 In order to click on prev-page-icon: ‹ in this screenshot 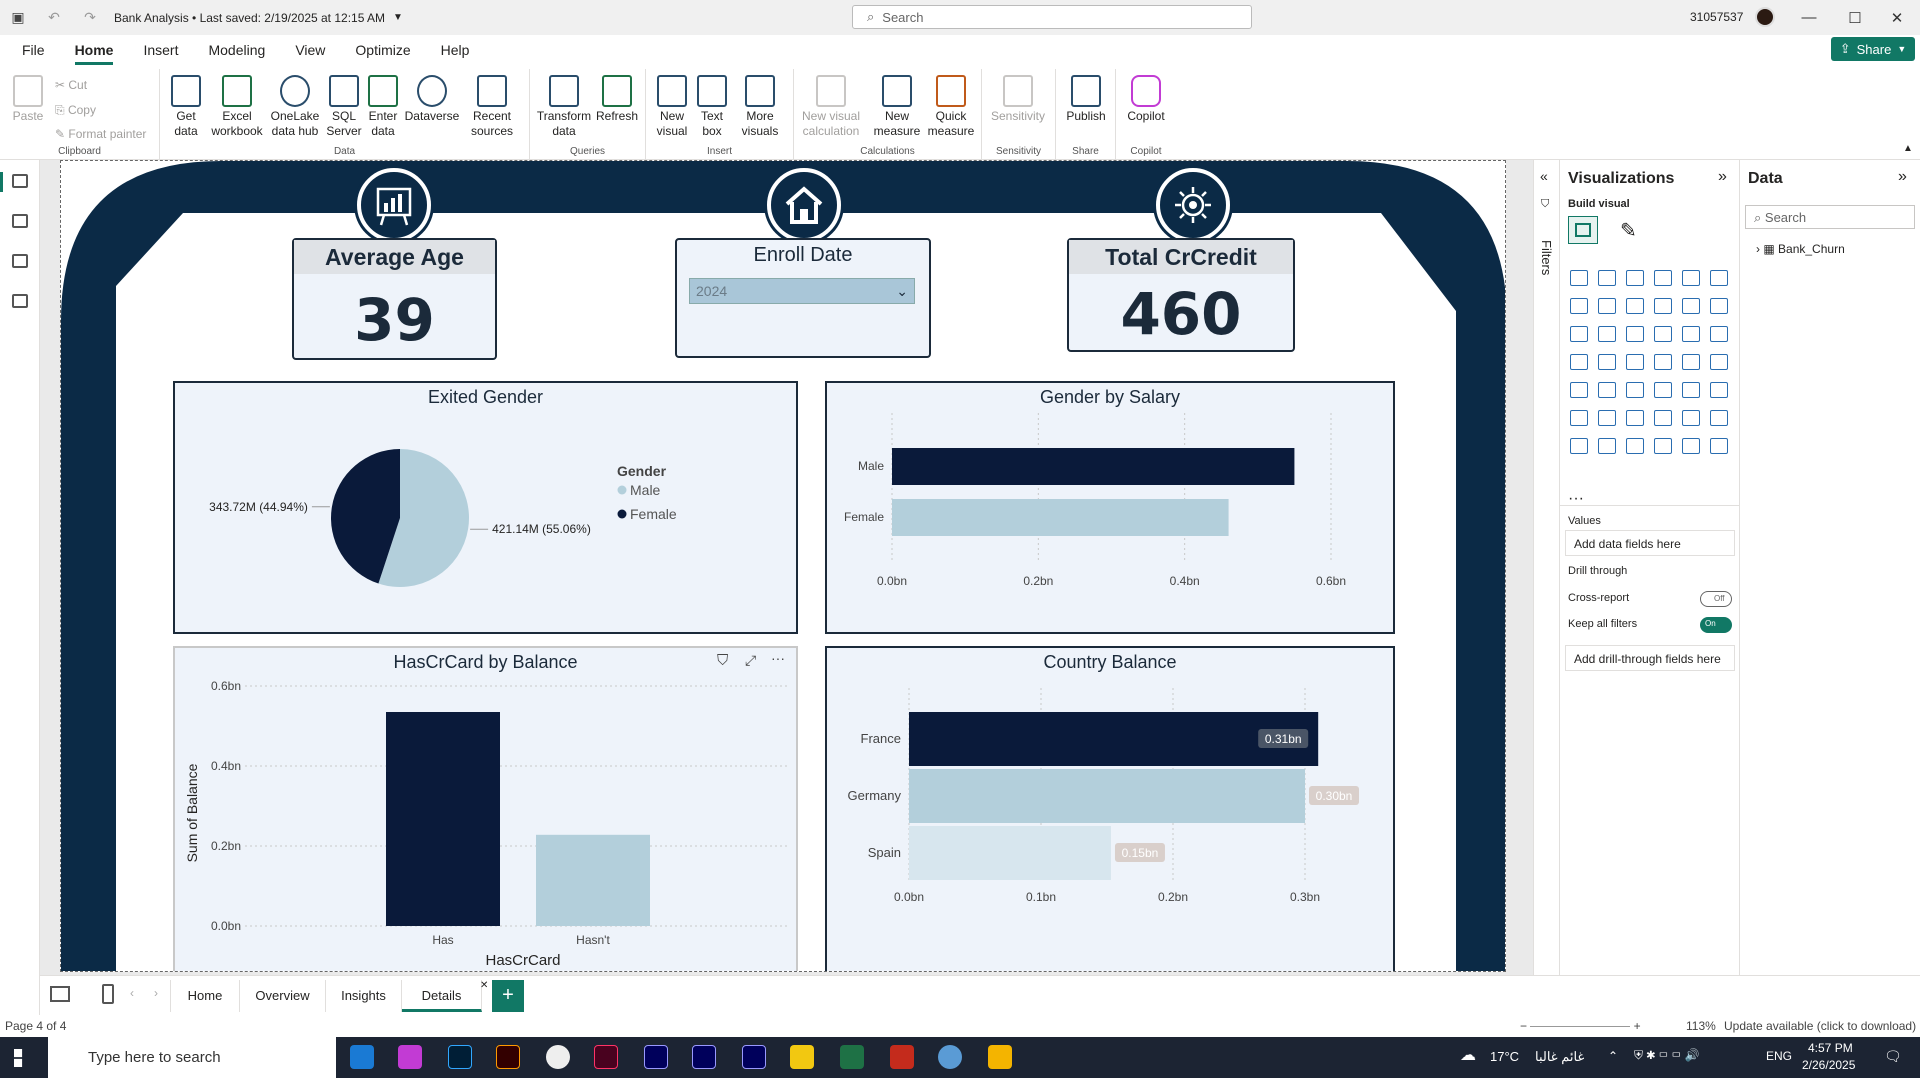, I will do `click(132, 993)`.